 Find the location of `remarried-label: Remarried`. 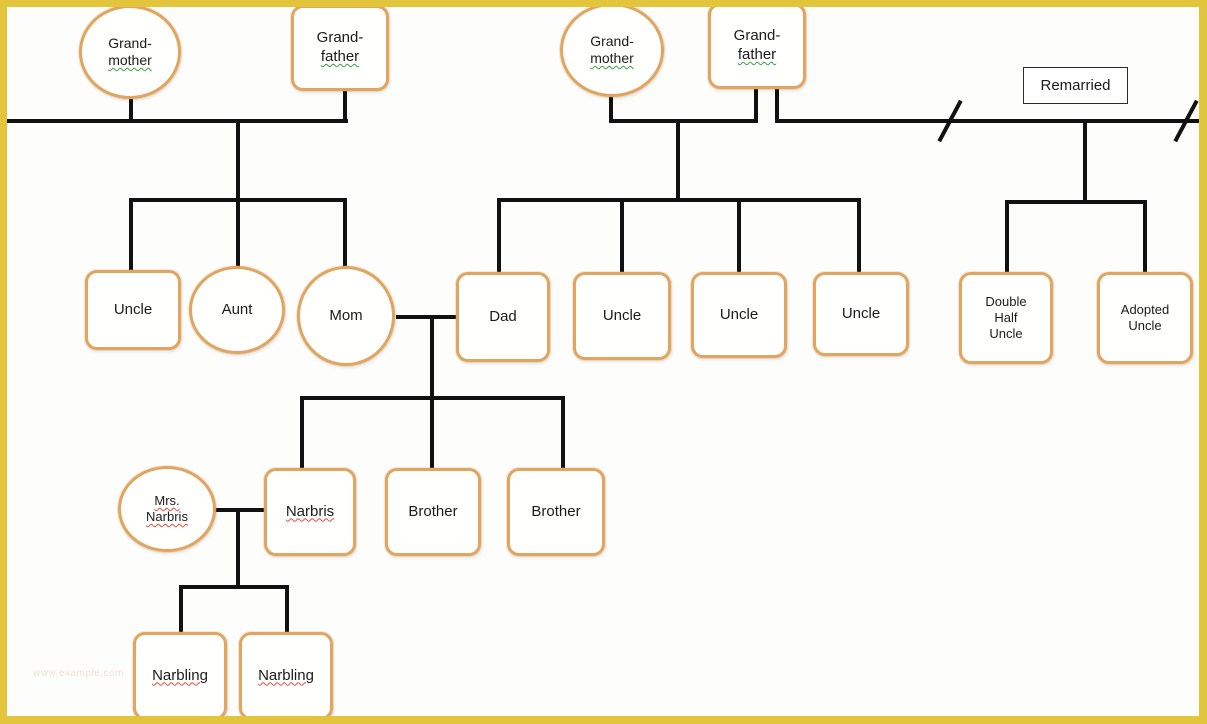

remarried-label: Remarried is located at coordinates (1075, 85).